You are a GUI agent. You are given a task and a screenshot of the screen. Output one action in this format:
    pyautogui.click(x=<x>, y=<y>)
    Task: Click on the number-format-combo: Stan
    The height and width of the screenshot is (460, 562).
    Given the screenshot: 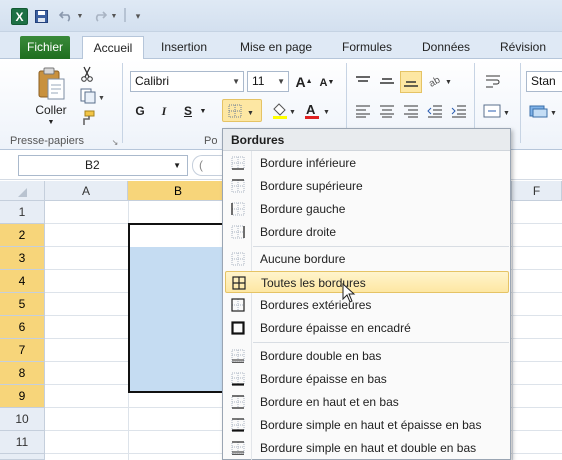 What is the action you would take?
    pyautogui.click(x=544, y=81)
    